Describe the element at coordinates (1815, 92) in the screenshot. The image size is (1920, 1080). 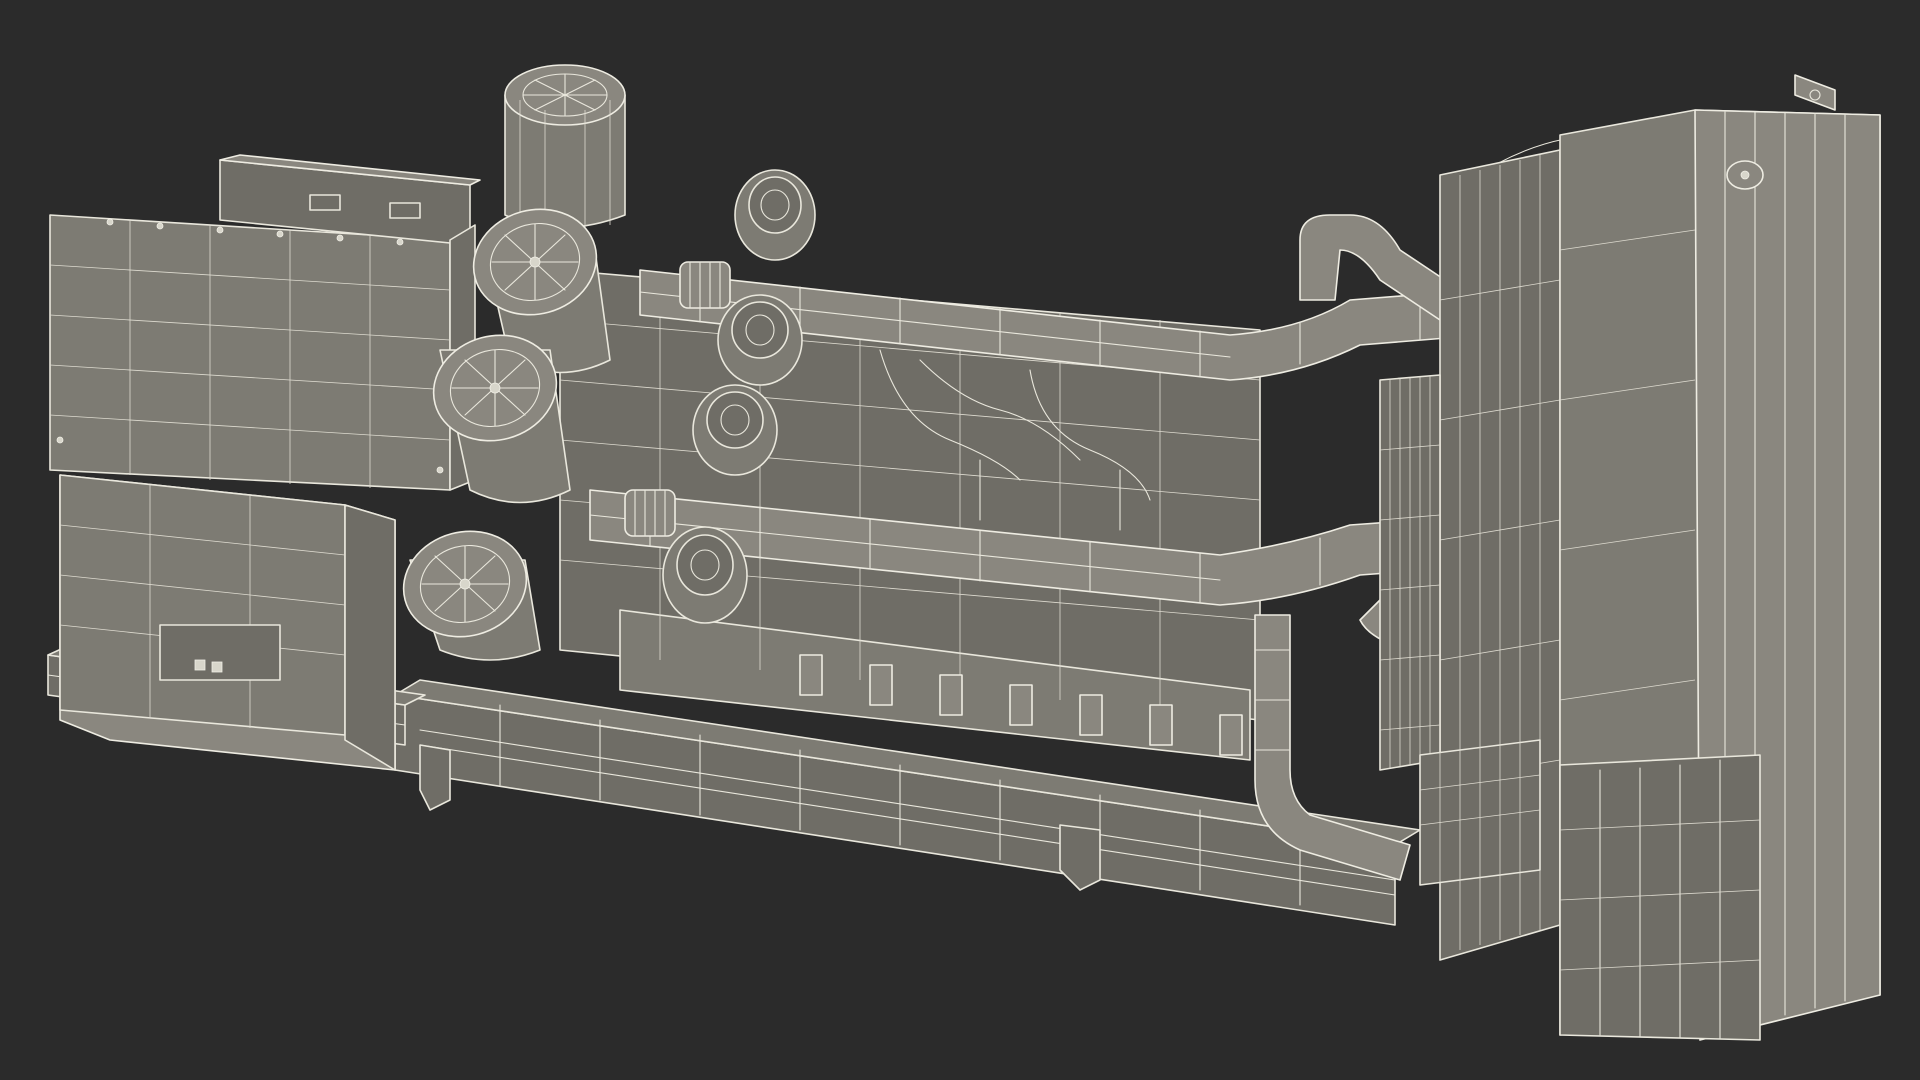
I see `lifting-eye` at that location.